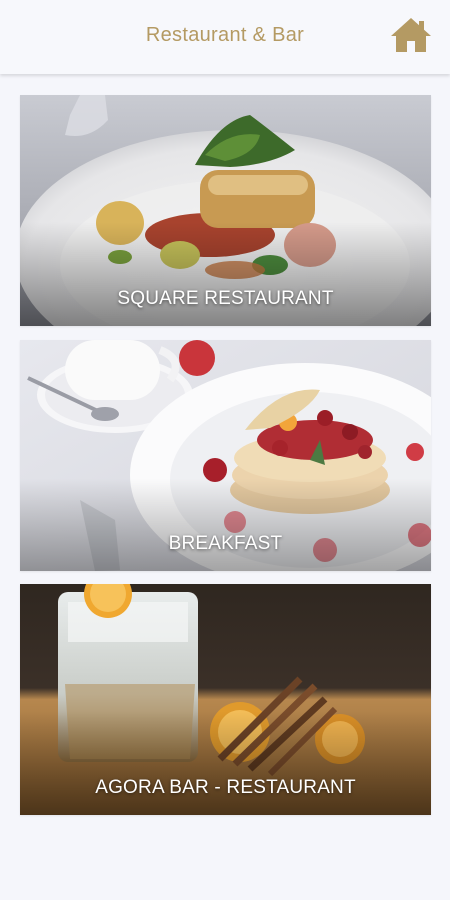  I want to click on app-header: Restaurant & Bar, so click(225, 37).